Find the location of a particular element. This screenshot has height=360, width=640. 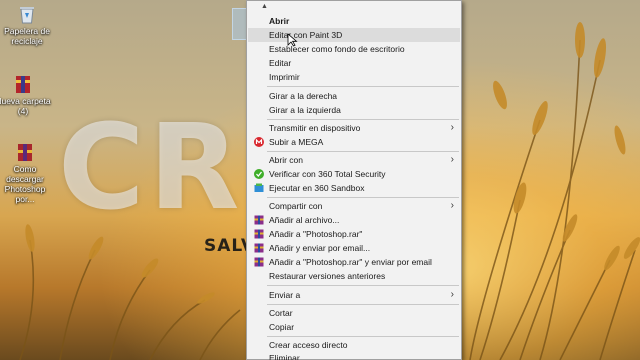

desktop-icon-nueva-carpeta: Nueva carpeta (4) is located at coordinates (26, 95).